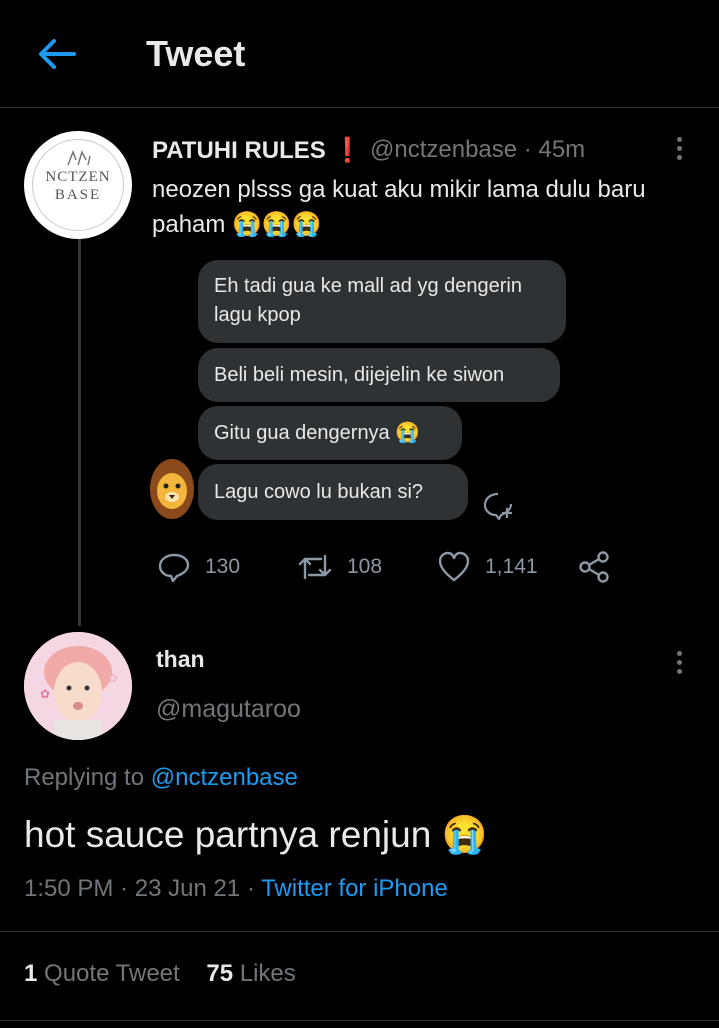 The height and width of the screenshot is (1028, 719). Describe the element at coordinates (220, 973) in the screenshot. I see `likes-count: 75` at that location.